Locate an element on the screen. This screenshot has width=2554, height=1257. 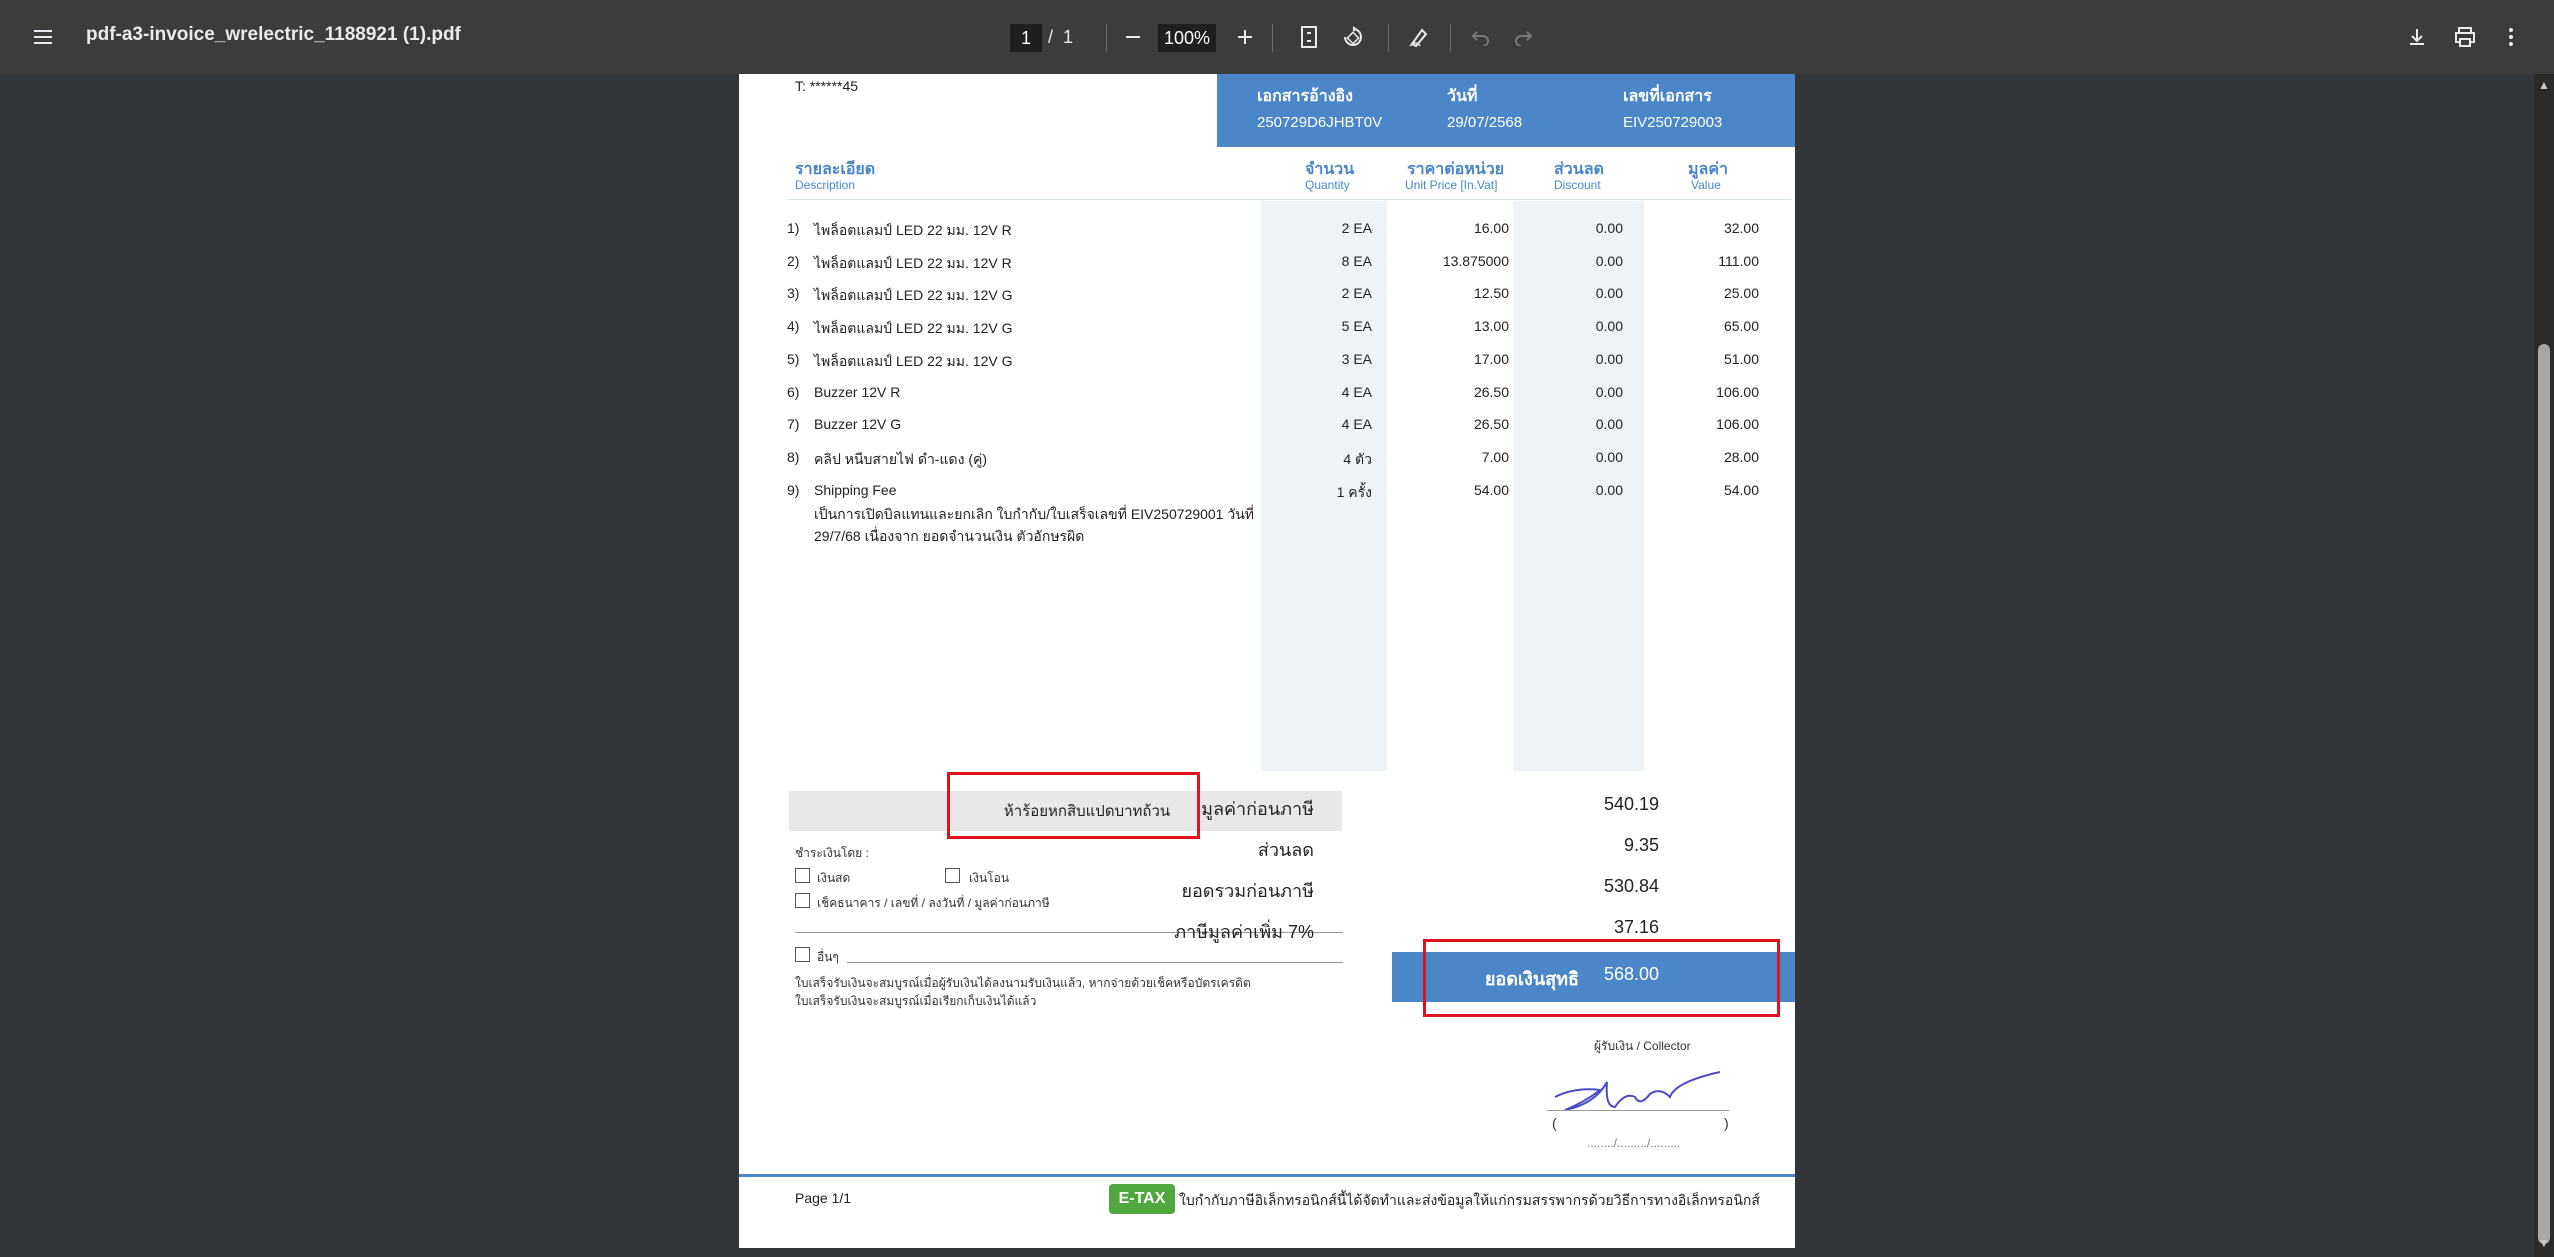
header-discount-en: Discount is located at coordinates (1577, 185).